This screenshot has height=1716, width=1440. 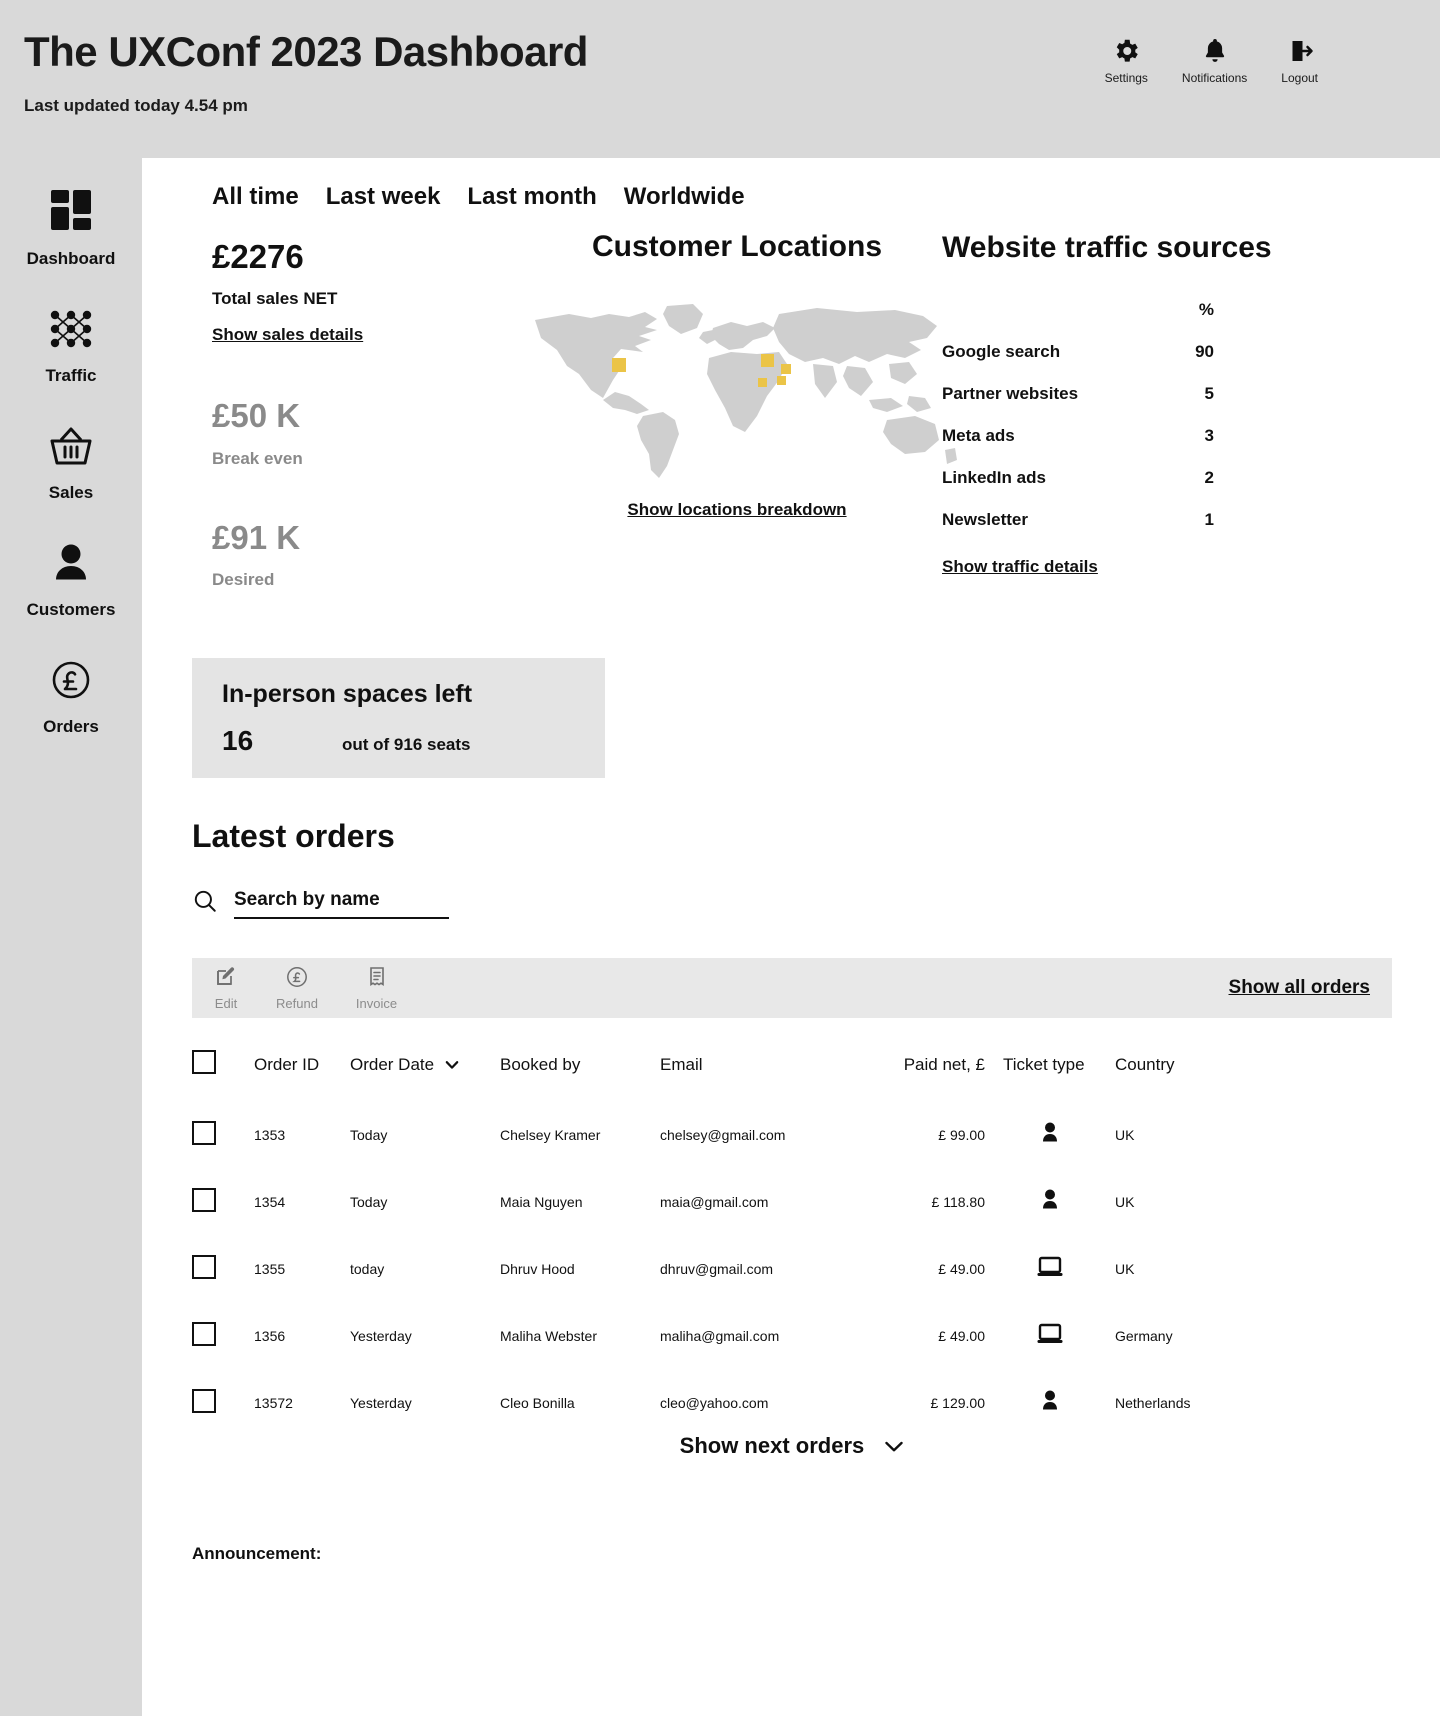 What do you see at coordinates (549, 1335) in the screenshot?
I see `booked-by-cell: Maliha Webster` at bounding box center [549, 1335].